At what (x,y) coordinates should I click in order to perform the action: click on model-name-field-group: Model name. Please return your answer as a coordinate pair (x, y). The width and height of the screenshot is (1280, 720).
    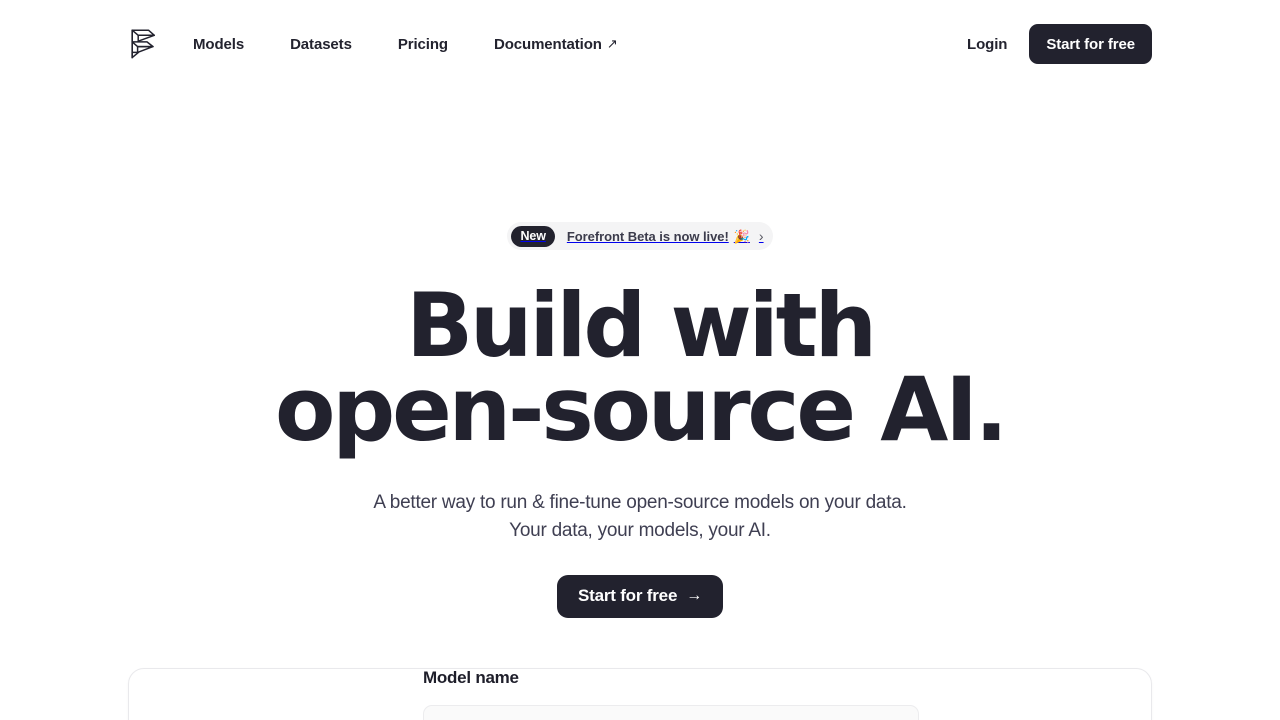
    Looking at the image, I should click on (671, 694).